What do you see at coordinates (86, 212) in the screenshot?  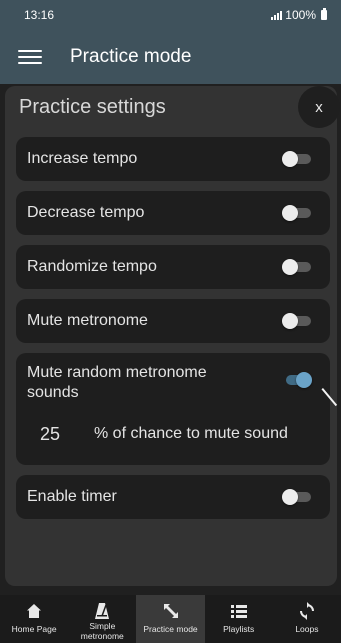 I see `setting-label: Decrease tempo` at bounding box center [86, 212].